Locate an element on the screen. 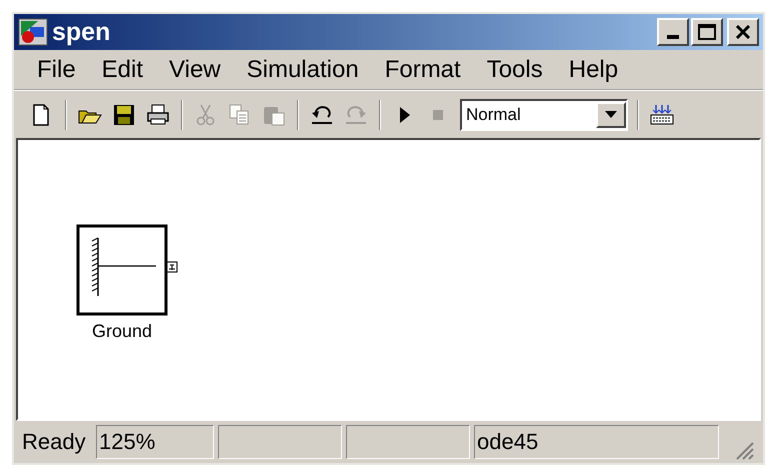 This screenshot has height=469, width=767. window-title: spen is located at coordinates (81, 32).